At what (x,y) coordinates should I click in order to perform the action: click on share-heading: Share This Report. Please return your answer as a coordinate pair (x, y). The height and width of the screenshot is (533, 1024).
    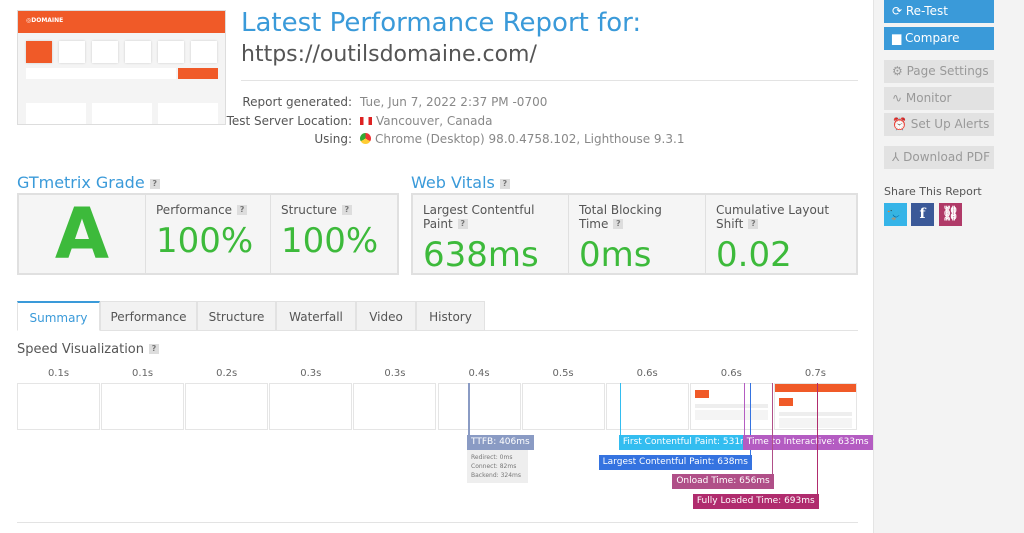
    Looking at the image, I should click on (933, 191).